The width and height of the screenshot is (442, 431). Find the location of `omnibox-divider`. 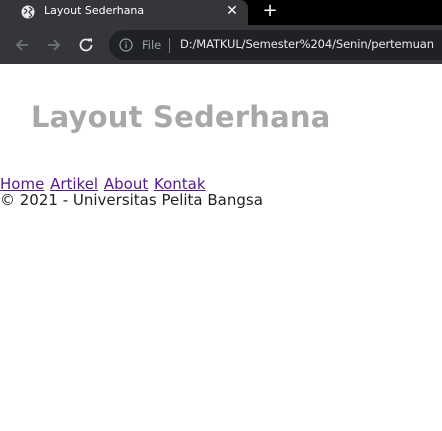

omnibox-divider is located at coordinates (169, 45).